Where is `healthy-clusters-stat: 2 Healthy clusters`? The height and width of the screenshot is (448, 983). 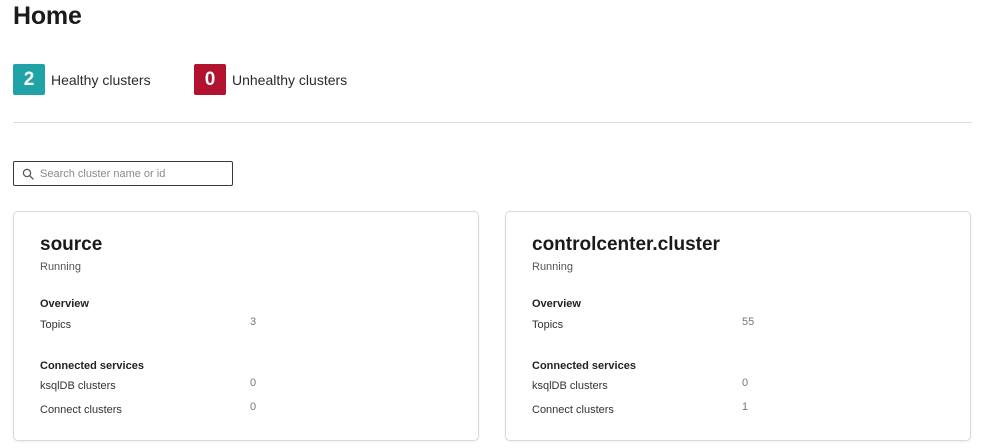
healthy-clusters-stat: 2 Healthy clusters is located at coordinates (82, 79).